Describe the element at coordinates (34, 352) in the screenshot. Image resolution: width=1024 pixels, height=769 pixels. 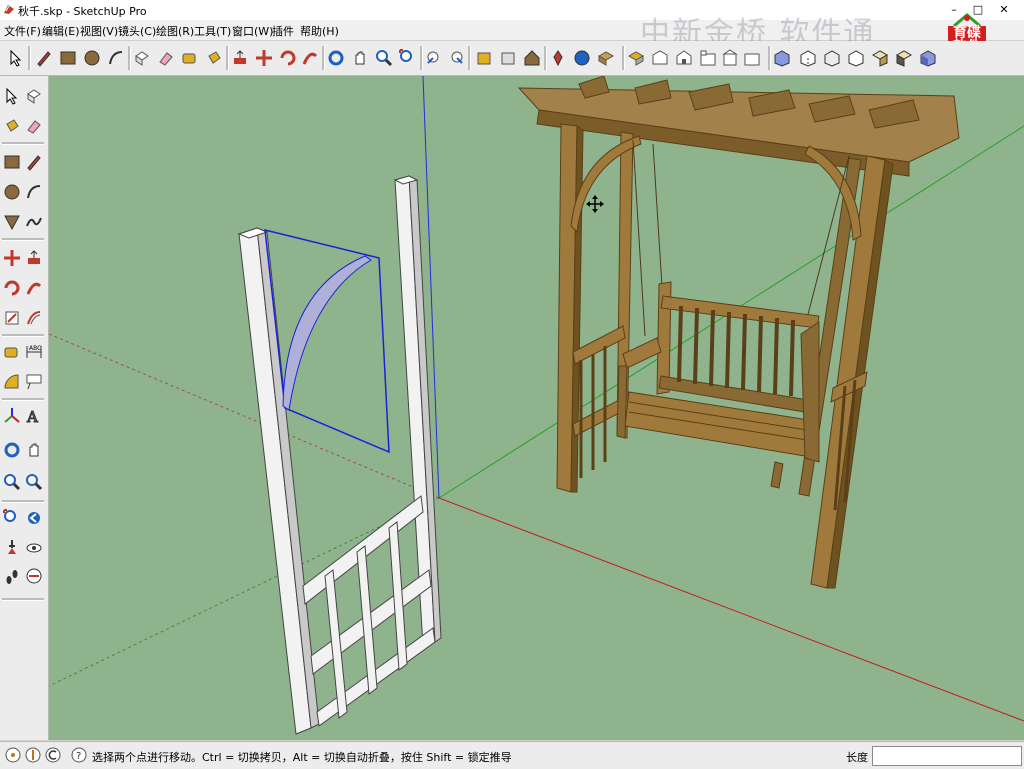
I see `dimension-icon: ABC` at that location.